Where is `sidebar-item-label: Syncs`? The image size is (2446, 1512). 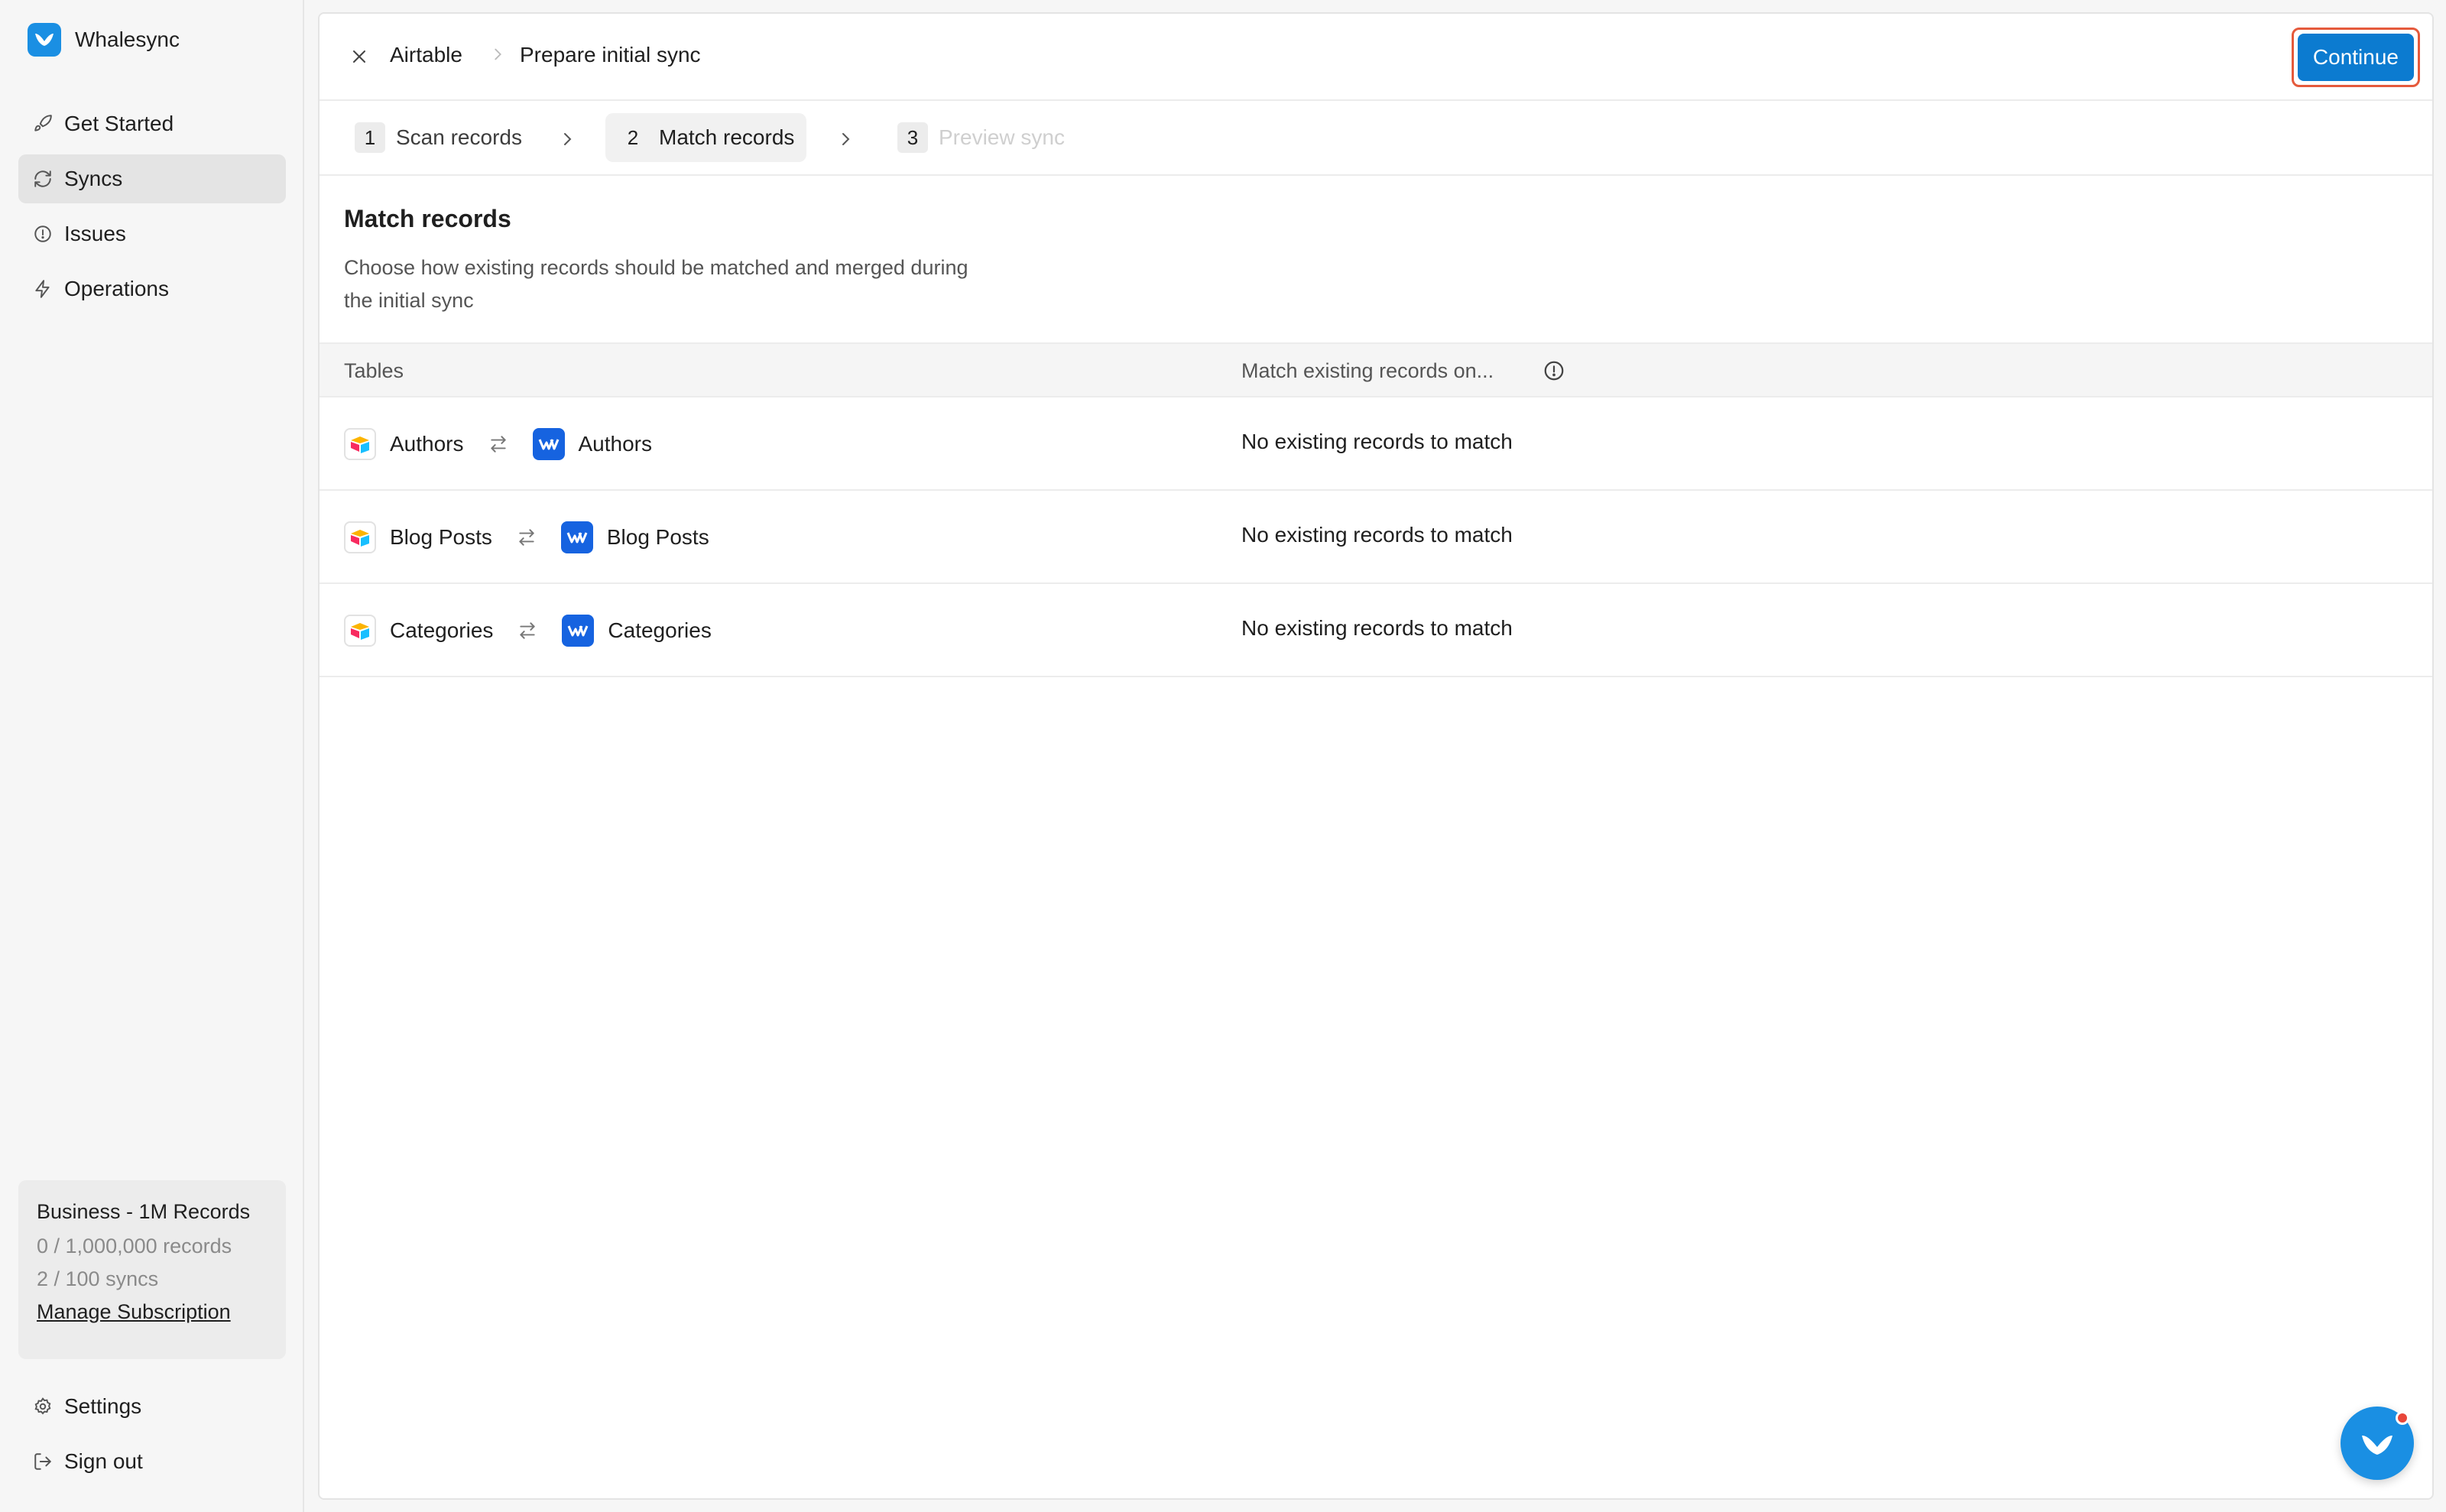 sidebar-item-label: Syncs is located at coordinates (93, 178).